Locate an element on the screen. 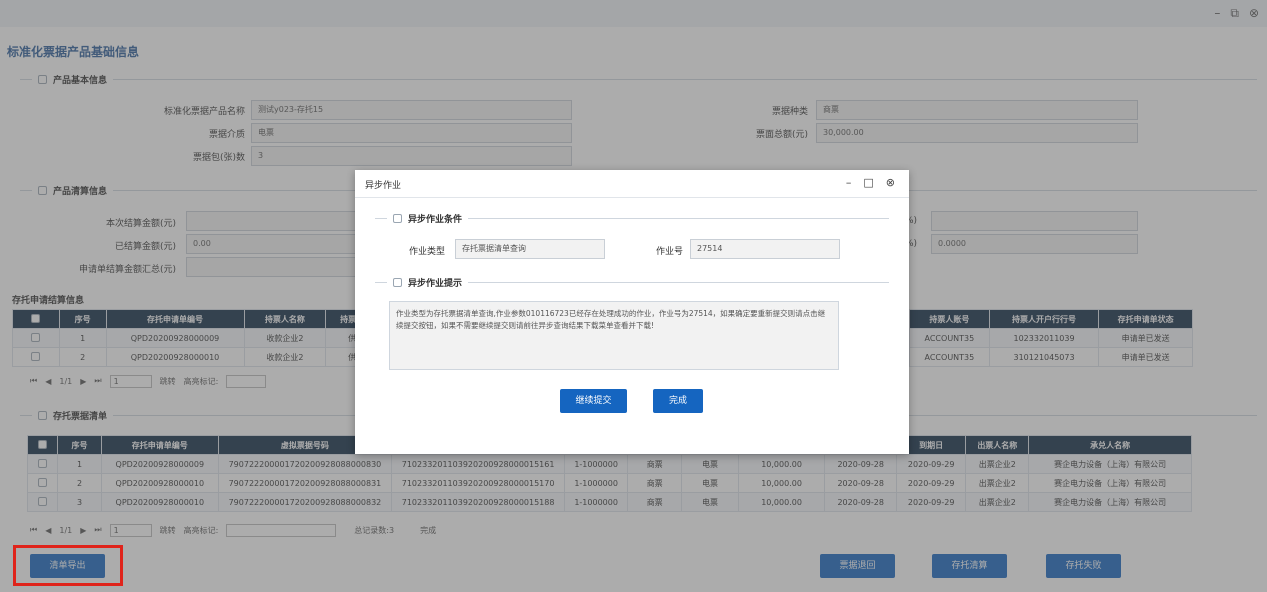  job-type-field: 存托票据清单查询 is located at coordinates (530, 249).